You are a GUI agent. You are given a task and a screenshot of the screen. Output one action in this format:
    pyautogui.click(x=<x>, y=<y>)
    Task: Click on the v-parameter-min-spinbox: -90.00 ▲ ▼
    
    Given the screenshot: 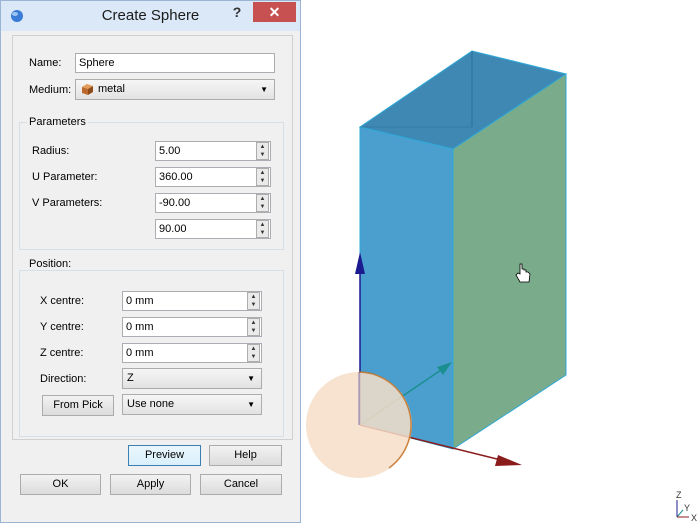 What is the action you would take?
    pyautogui.click(x=213, y=203)
    